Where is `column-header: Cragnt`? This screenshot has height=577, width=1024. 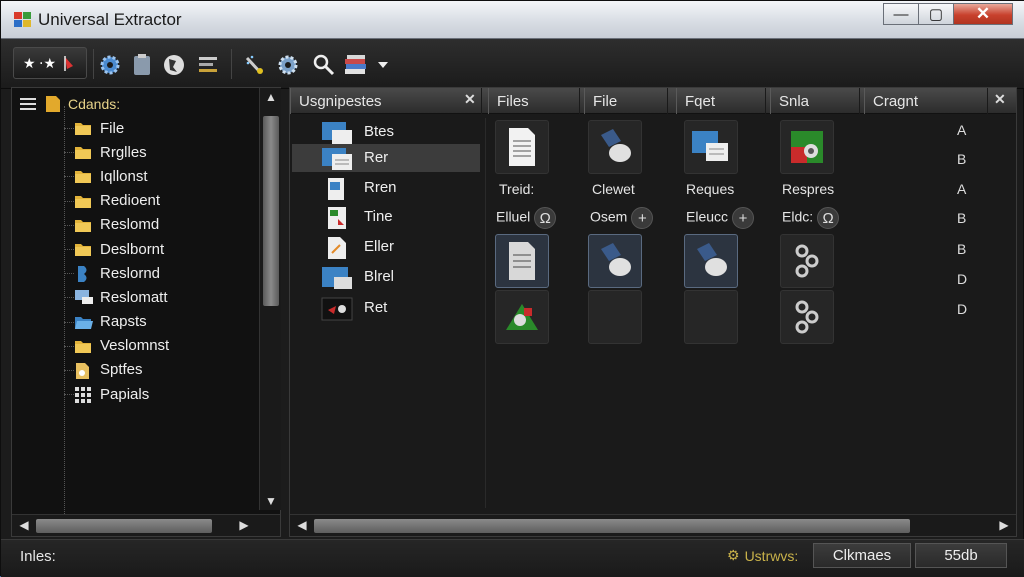
column-header: Cragnt is located at coordinates (926, 101).